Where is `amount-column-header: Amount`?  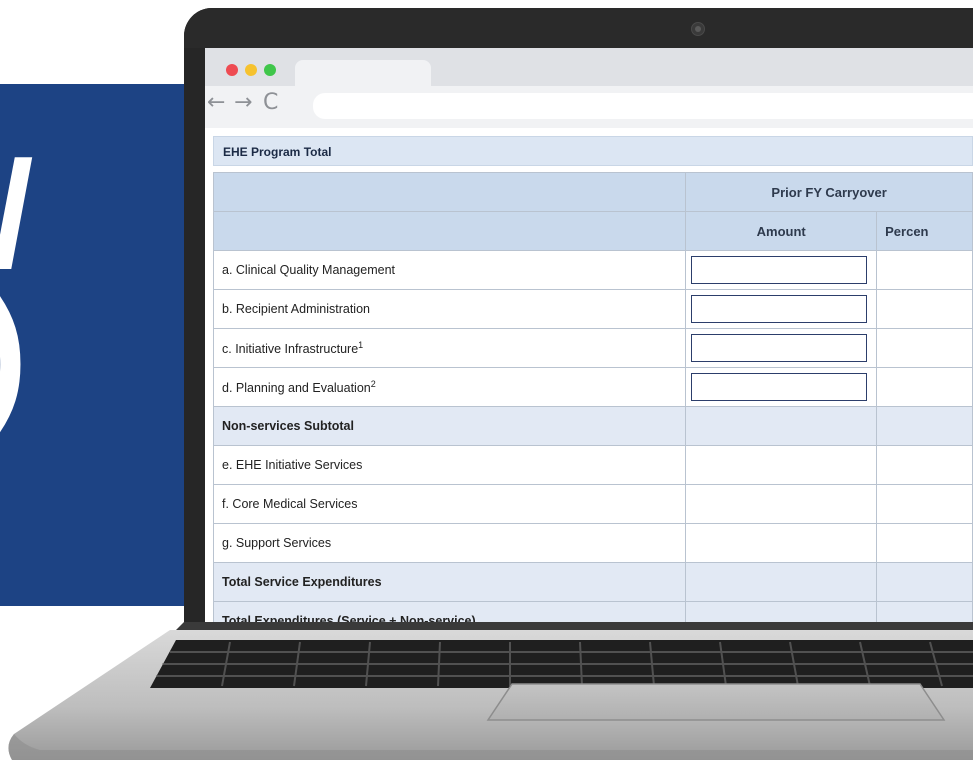 amount-column-header: Amount is located at coordinates (781, 231).